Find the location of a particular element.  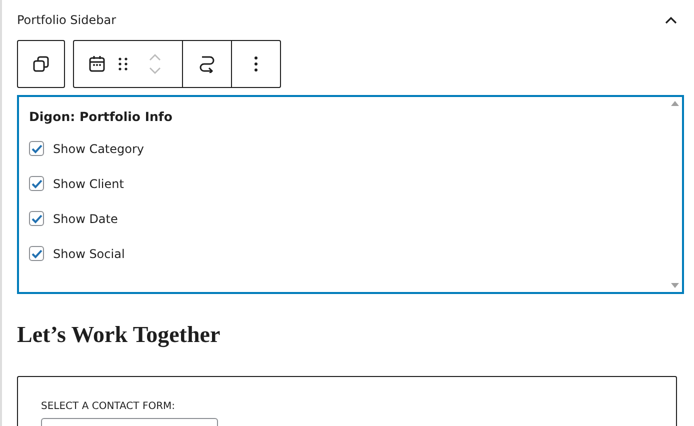

scroll-down-icon is located at coordinates (675, 285).